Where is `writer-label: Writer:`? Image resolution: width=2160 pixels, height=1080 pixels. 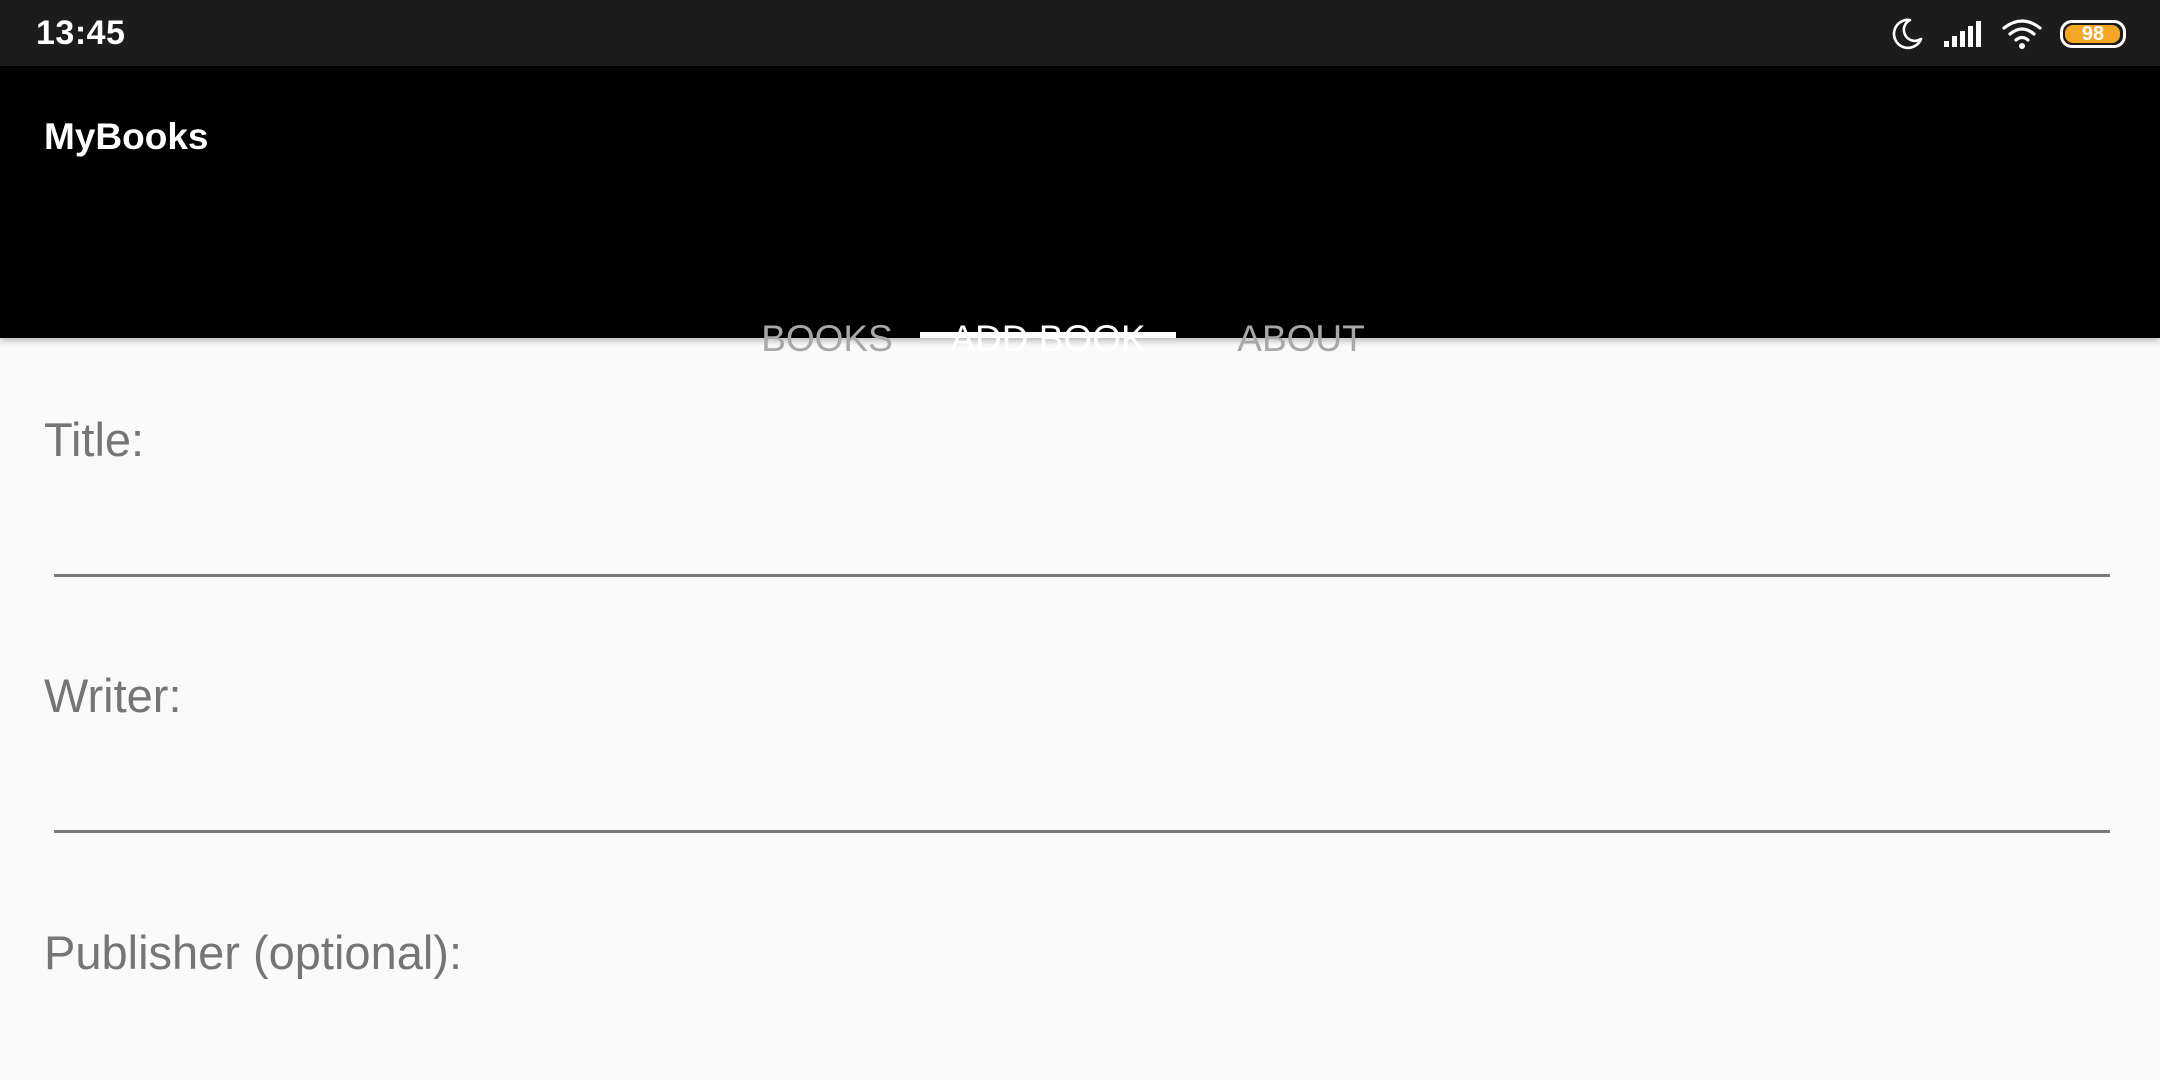 writer-label: Writer: is located at coordinates (113, 695).